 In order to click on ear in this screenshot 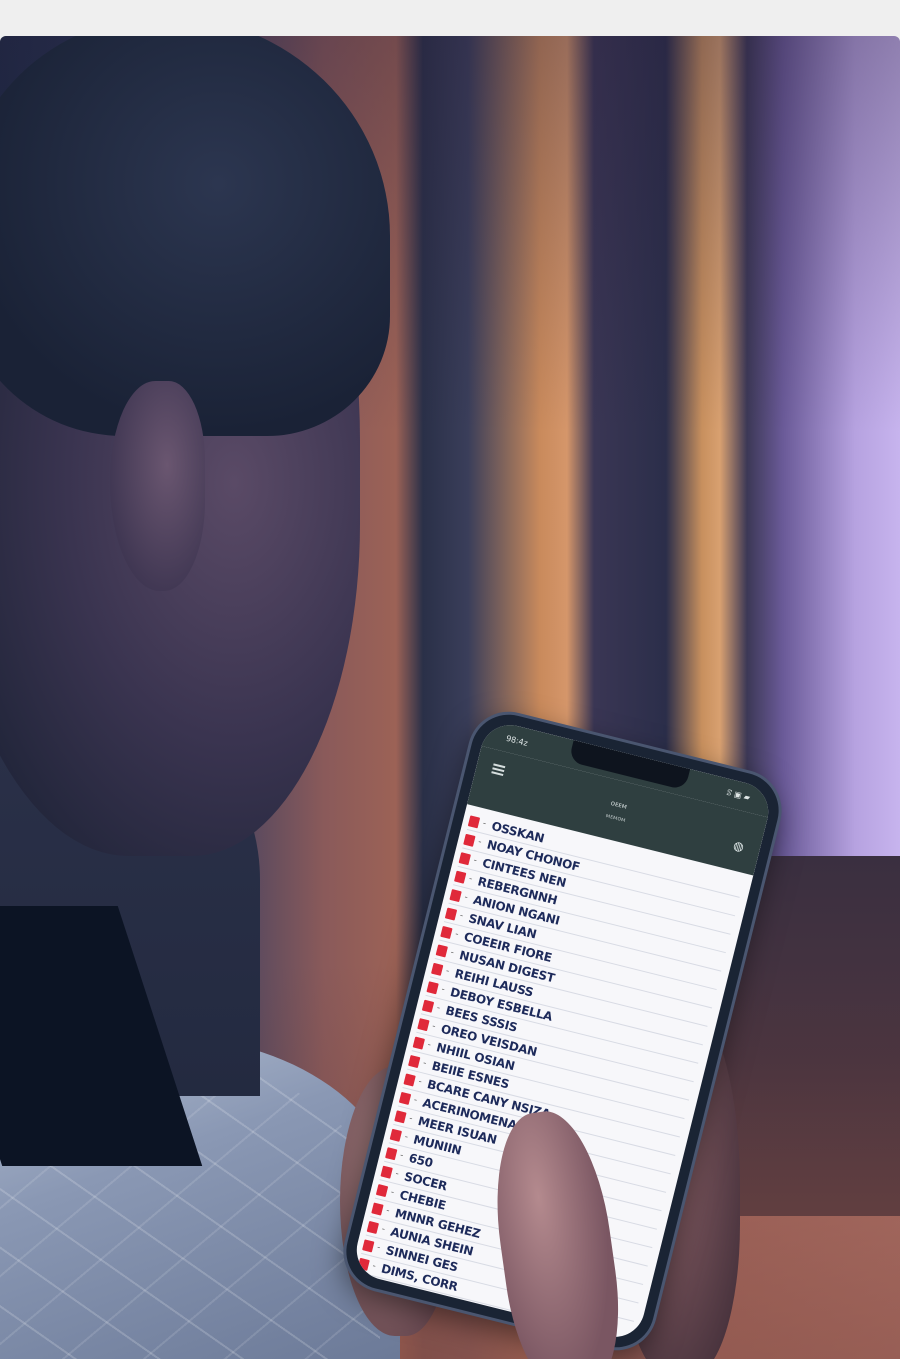, I will do `click(157, 486)`.